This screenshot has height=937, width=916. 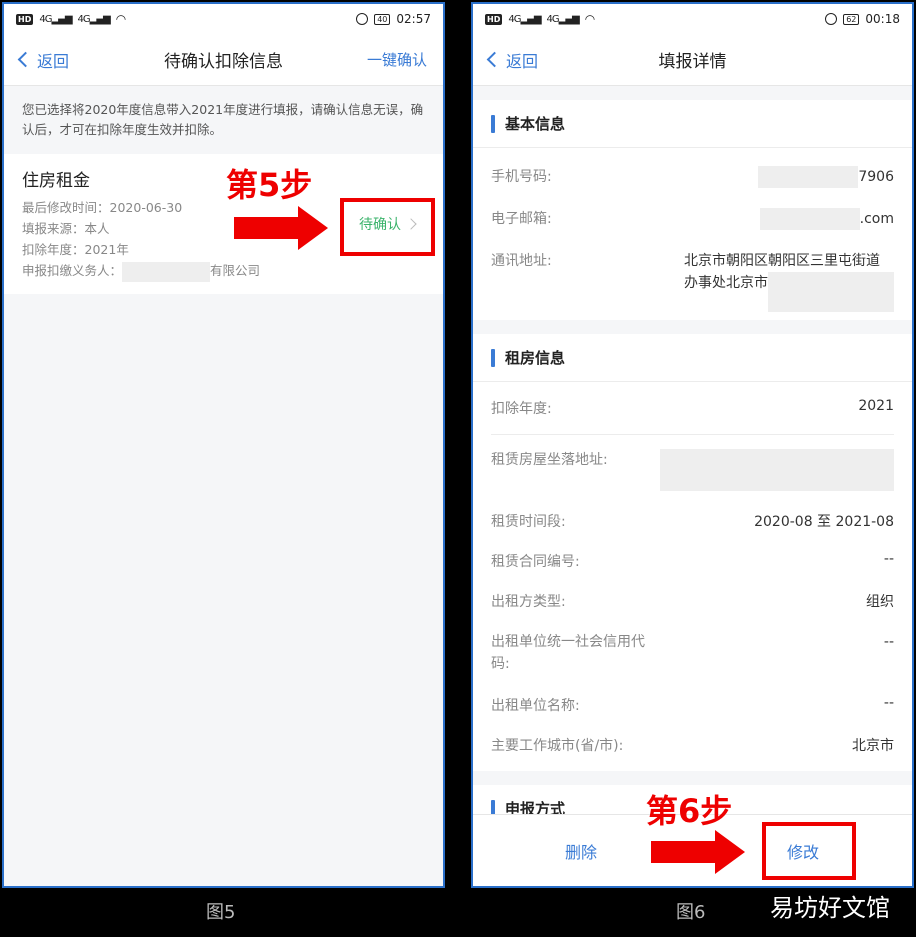 What do you see at coordinates (692, 601) in the screenshot?
I see `lessor-type-row: 出租方类型: 组织` at bounding box center [692, 601].